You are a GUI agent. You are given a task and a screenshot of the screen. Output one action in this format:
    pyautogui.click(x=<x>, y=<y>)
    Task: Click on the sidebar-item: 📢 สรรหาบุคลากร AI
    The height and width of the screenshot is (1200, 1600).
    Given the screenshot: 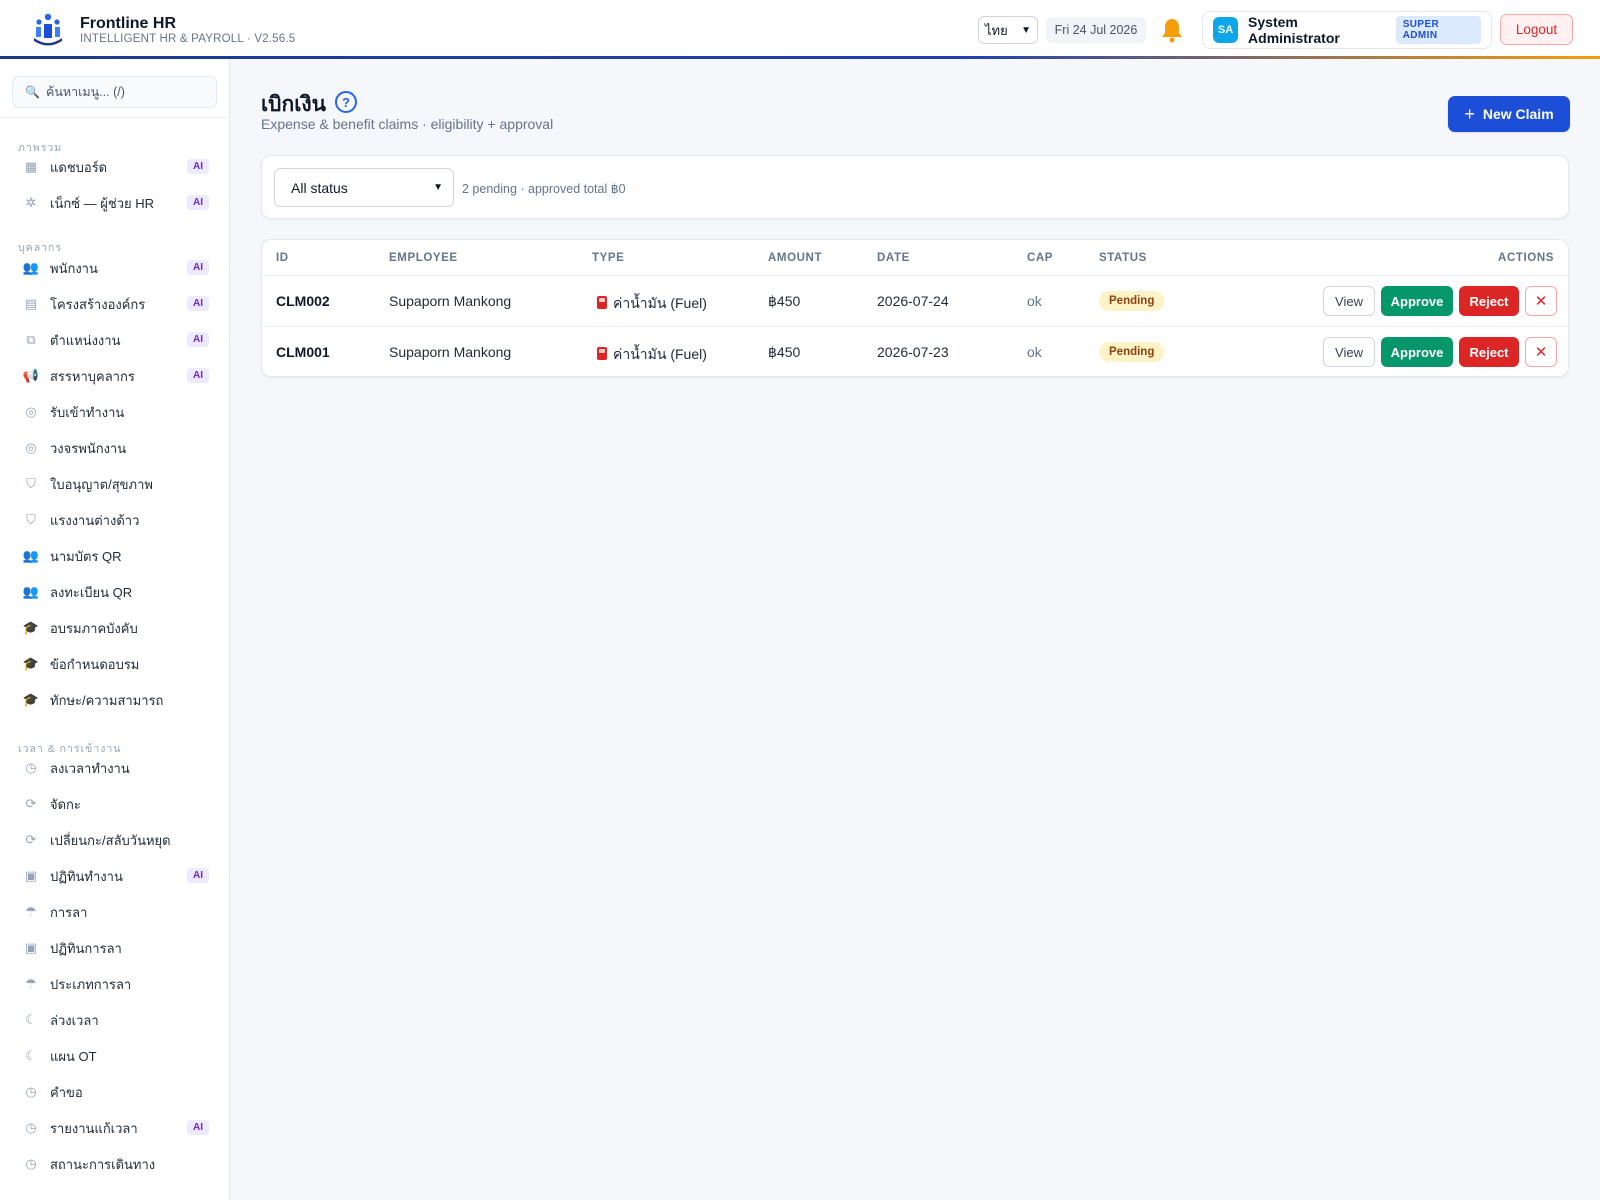 What is the action you would take?
    pyautogui.click(x=114, y=376)
    